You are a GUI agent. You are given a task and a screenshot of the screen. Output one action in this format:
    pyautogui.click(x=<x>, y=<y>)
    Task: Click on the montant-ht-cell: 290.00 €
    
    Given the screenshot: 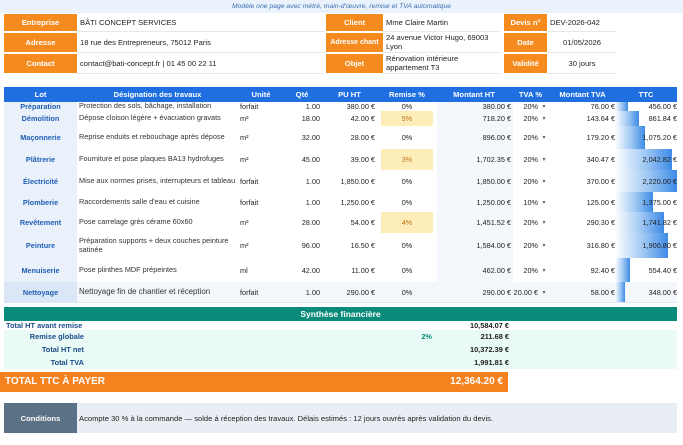 What is the action you would take?
    pyautogui.click(x=475, y=292)
    